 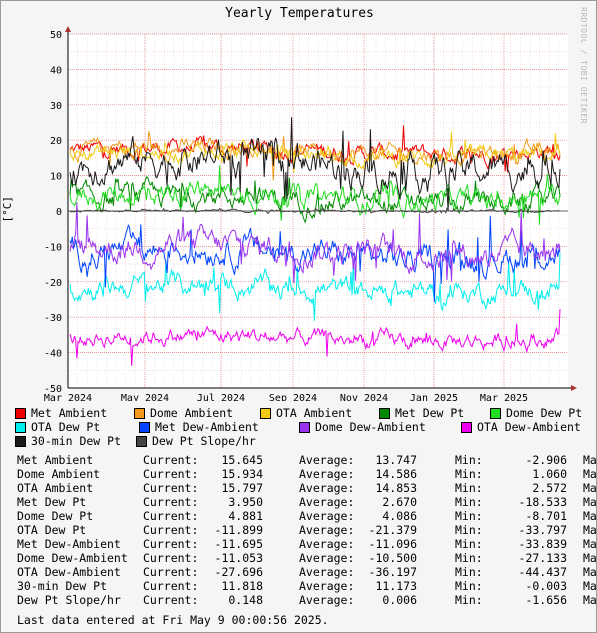 I want to click on legend-item: OTA Dew-Ambient, so click(x=521, y=427).